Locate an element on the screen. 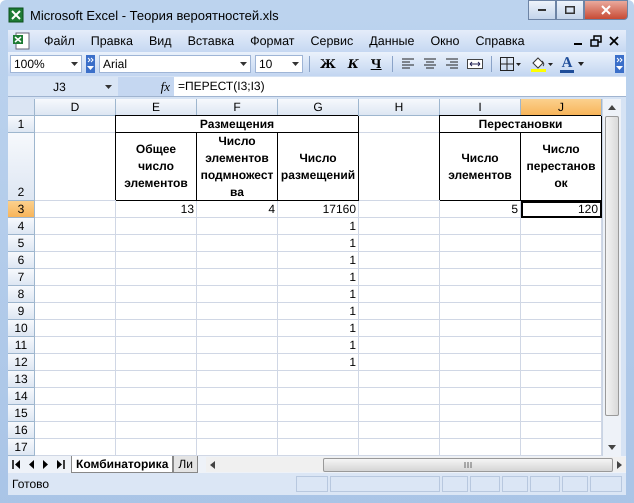 This screenshot has height=503, width=634. close-button is located at coordinates (606, 10).